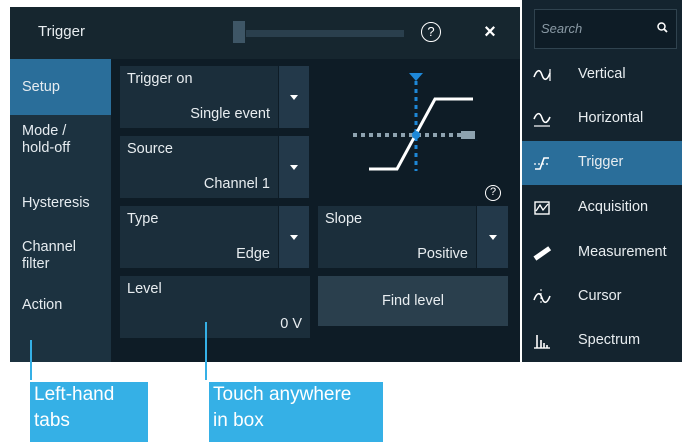  I want to click on toolbar-item-label: Spectrum, so click(609, 340).